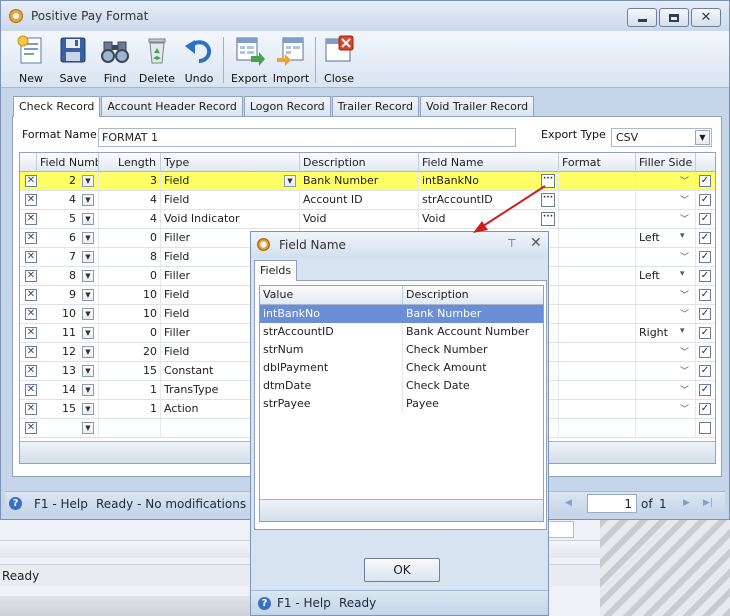 The height and width of the screenshot is (616, 730). Describe the element at coordinates (401, 404) in the screenshot. I see `list-item: strPayee Payee` at that location.